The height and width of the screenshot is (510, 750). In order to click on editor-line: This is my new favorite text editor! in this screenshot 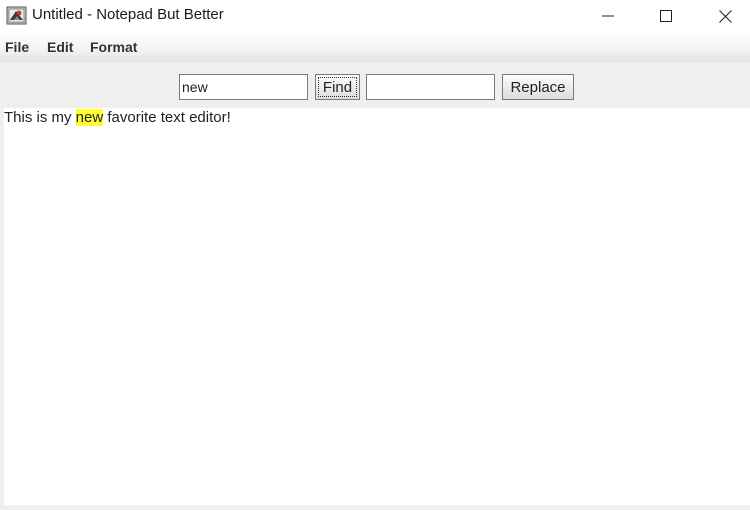, I will do `click(117, 118)`.